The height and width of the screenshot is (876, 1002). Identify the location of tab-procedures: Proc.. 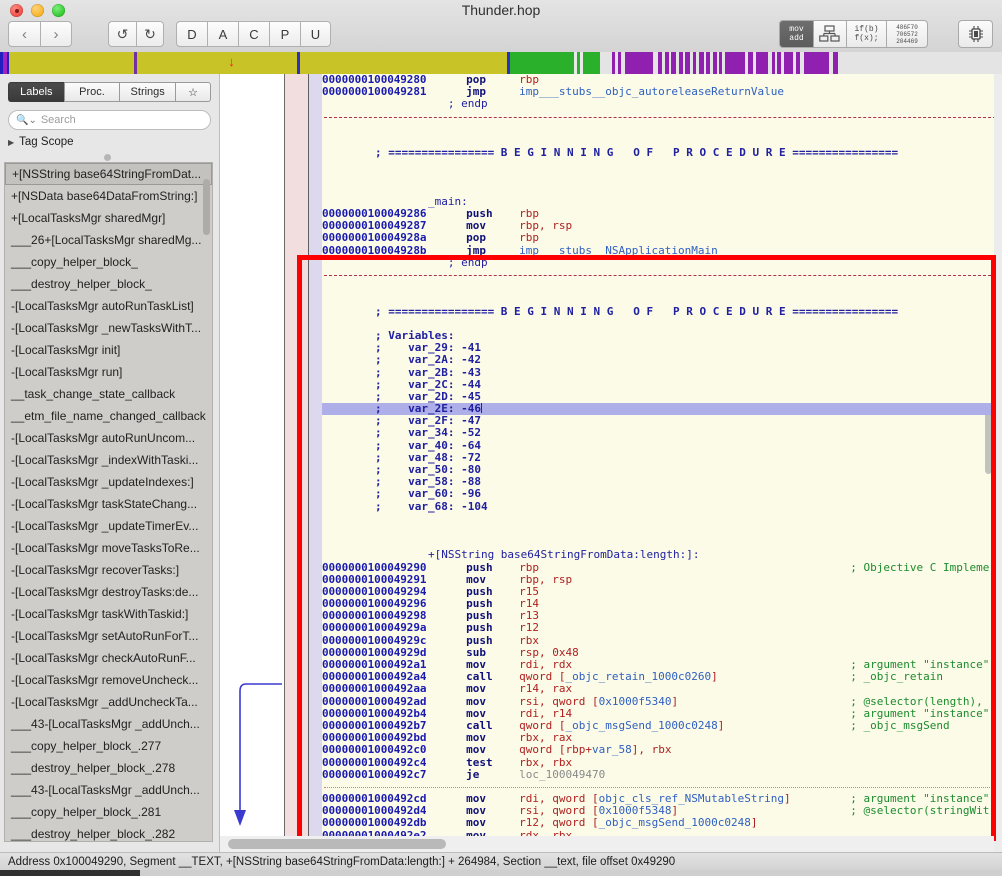
(91, 92).